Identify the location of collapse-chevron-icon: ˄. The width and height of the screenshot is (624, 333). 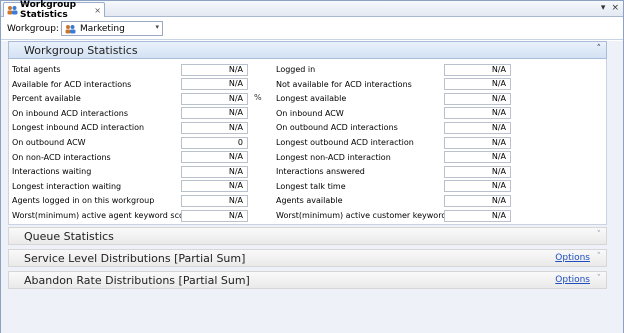
(599, 49).